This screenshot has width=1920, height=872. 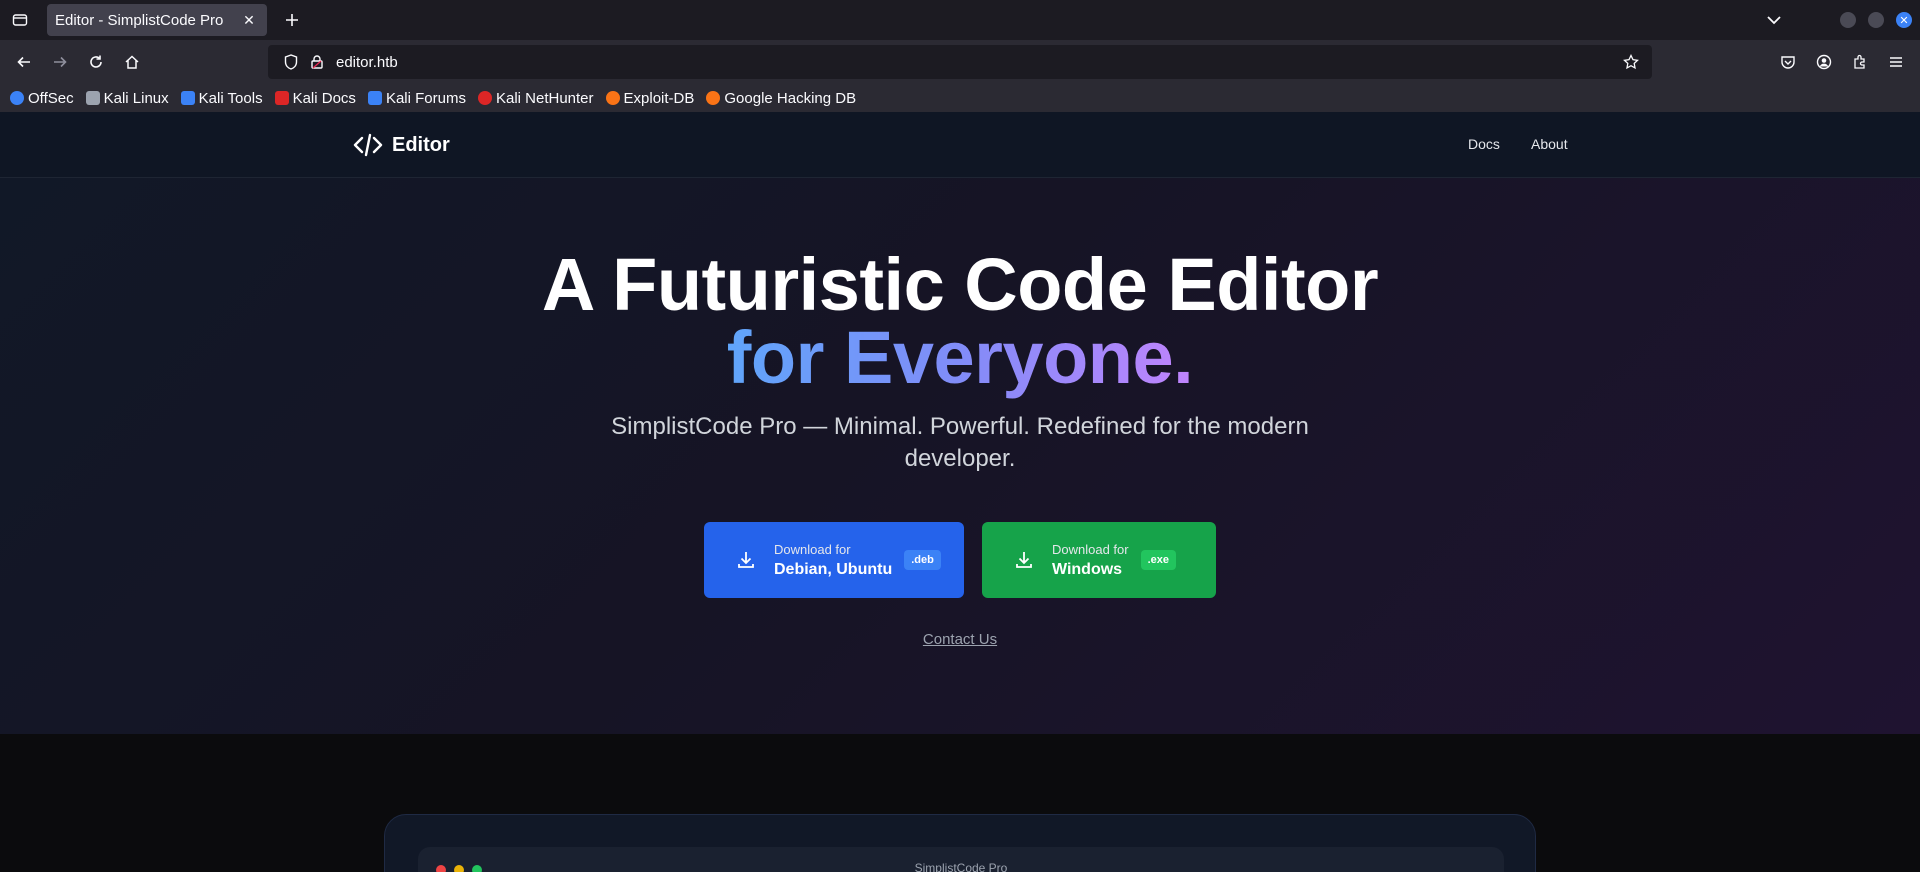 I want to click on kali-docs-icon, so click(x=281, y=98).